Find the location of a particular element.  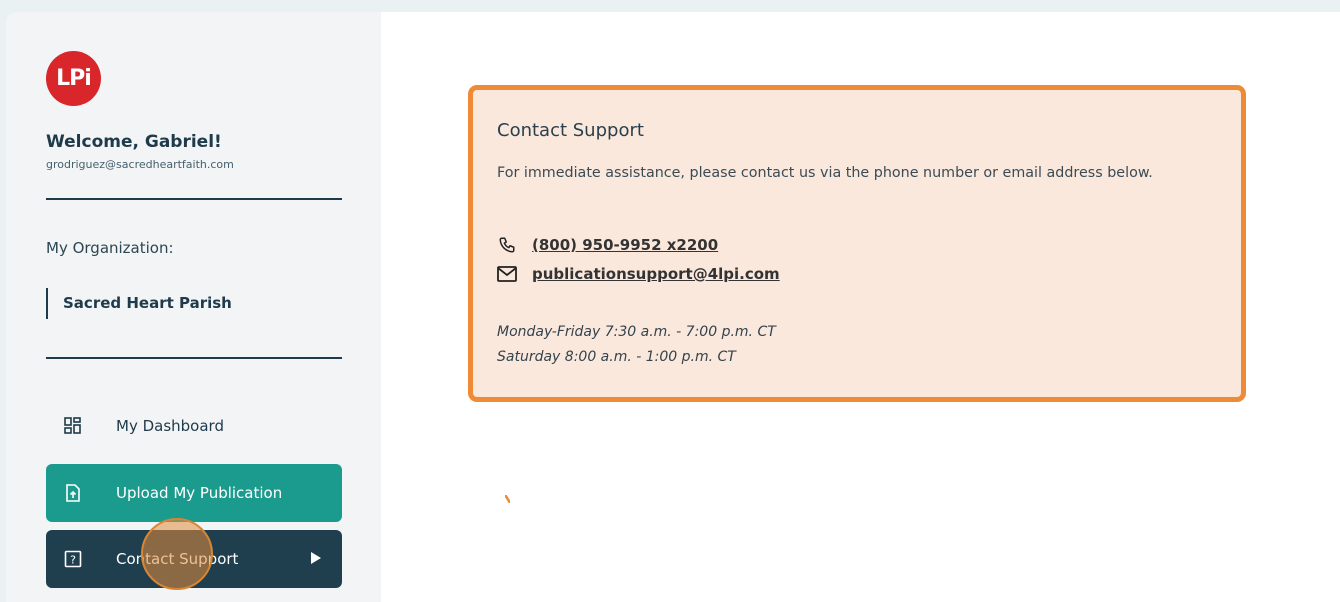

email-row: publicationsupport@4lpi.com is located at coordinates (638, 274).